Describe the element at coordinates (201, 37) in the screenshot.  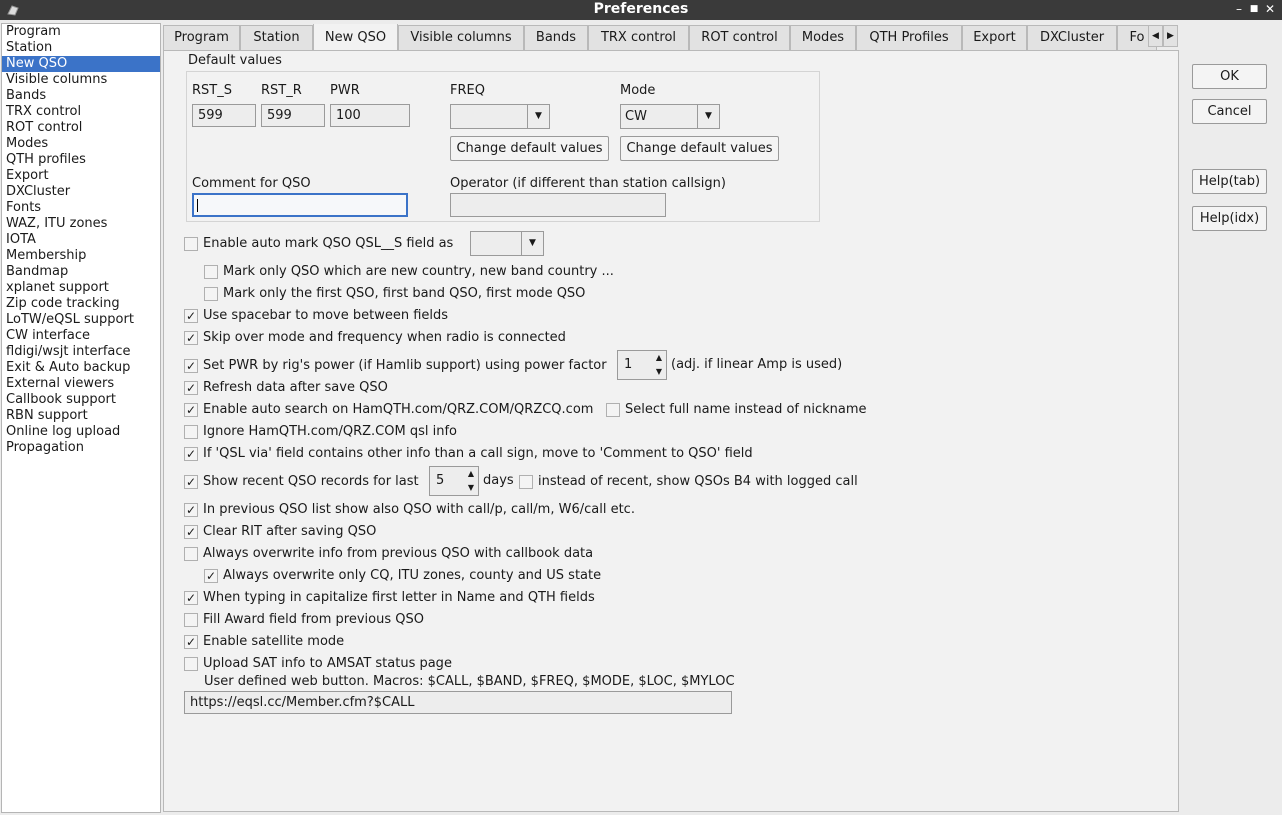
I see `tab-program: Program` at that location.